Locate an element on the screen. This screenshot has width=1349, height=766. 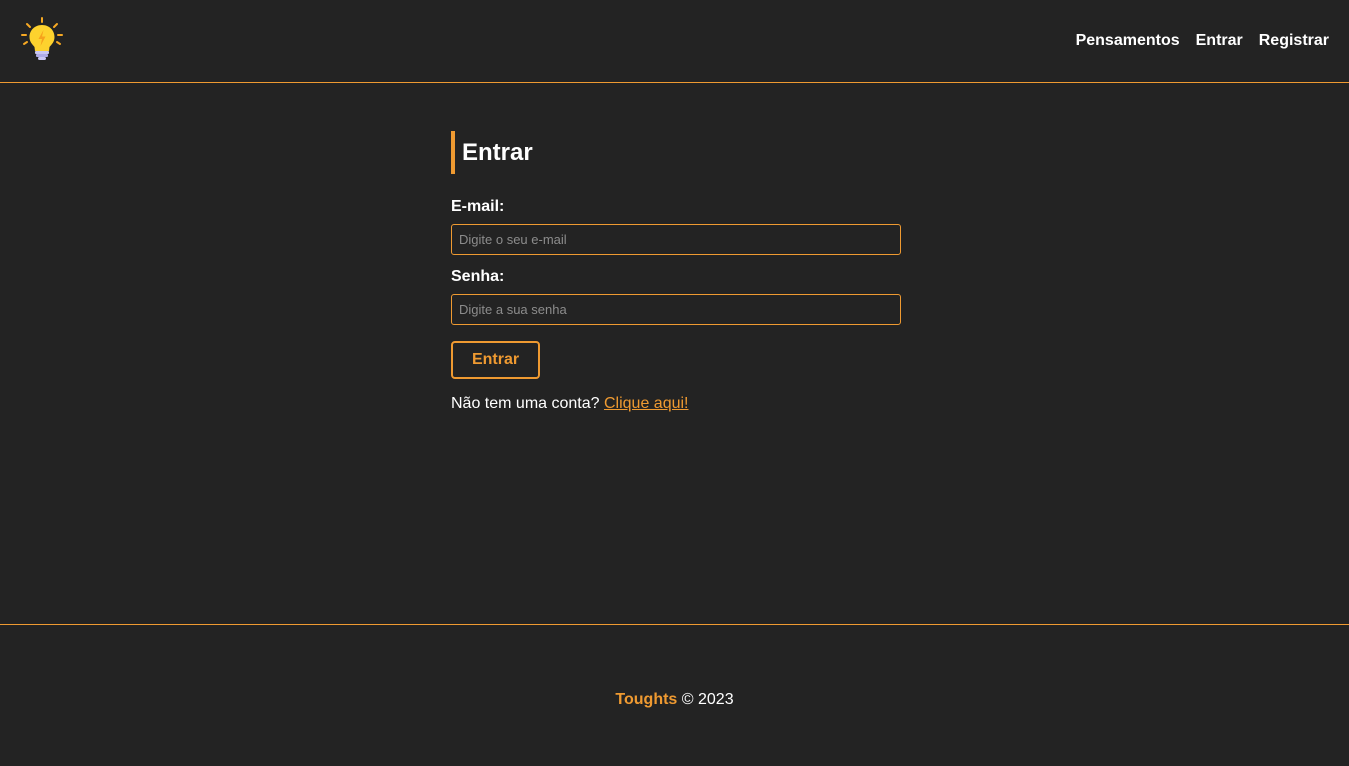
login-submit-button: Entrar is located at coordinates (495, 360).